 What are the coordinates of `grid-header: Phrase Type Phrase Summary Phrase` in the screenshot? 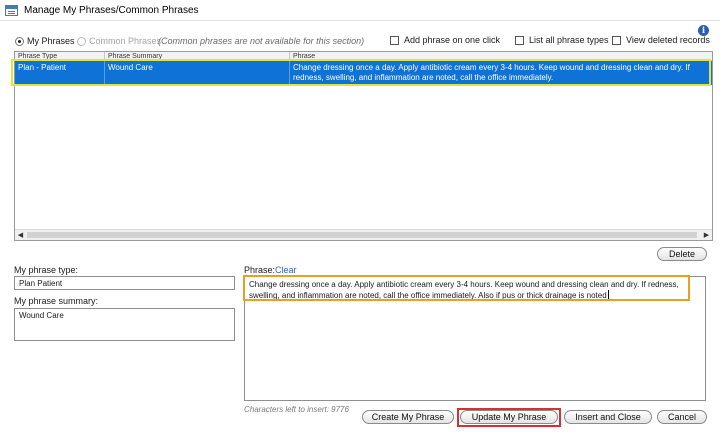 It's located at (363, 56).